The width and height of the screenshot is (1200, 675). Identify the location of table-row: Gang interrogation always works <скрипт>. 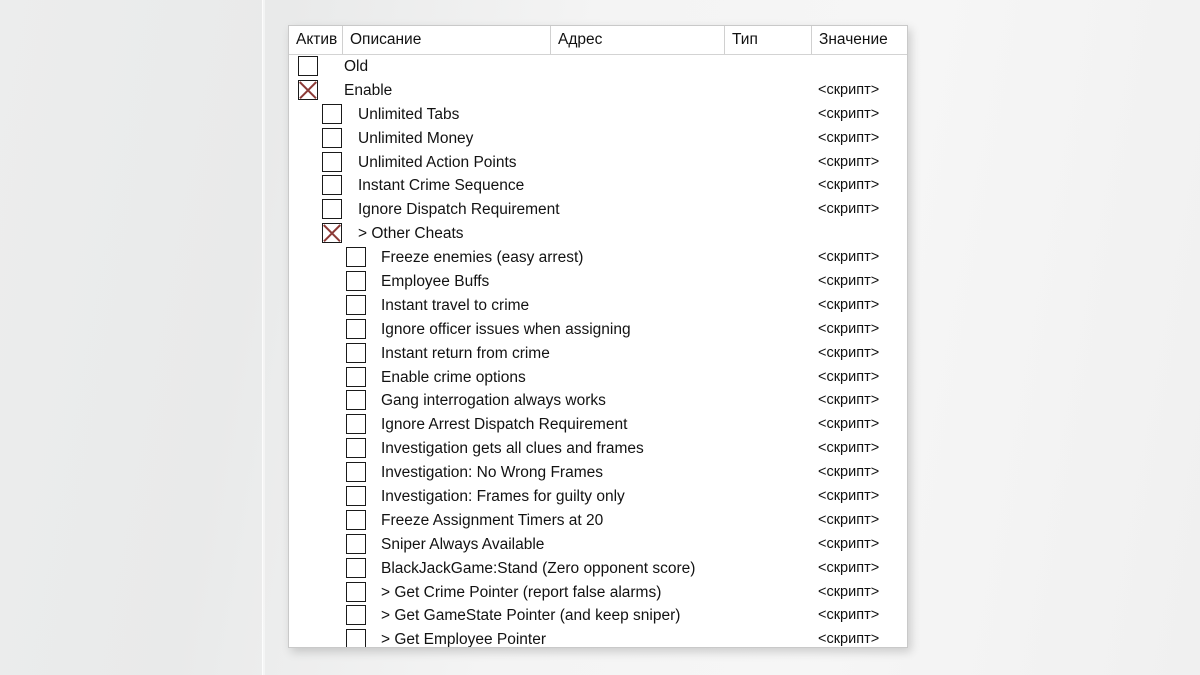
(598, 401).